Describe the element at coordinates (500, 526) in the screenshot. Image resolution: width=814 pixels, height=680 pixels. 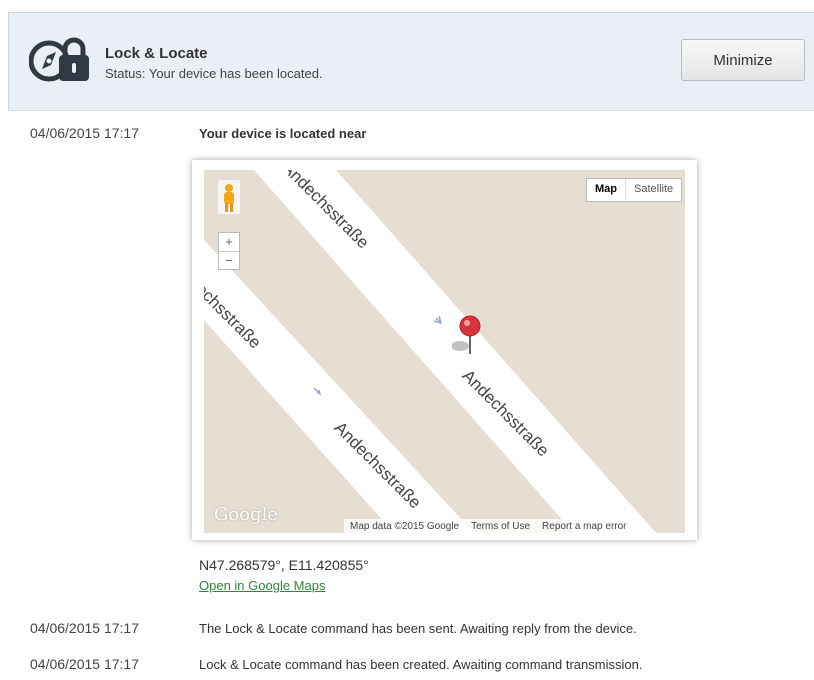
I see `terms-of-use-link: Terms of Use` at that location.